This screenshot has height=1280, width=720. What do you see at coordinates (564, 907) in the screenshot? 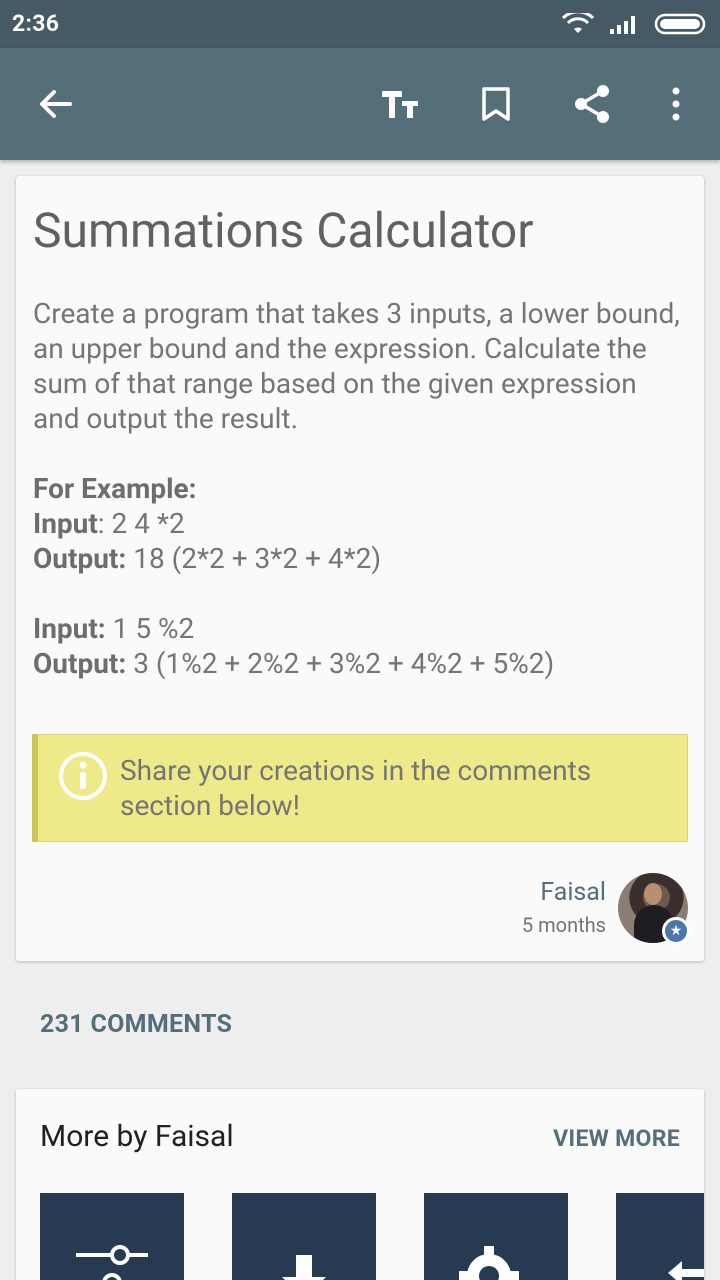
I see `author-info: Faisal 5 months` at bounding box center [564, 907].